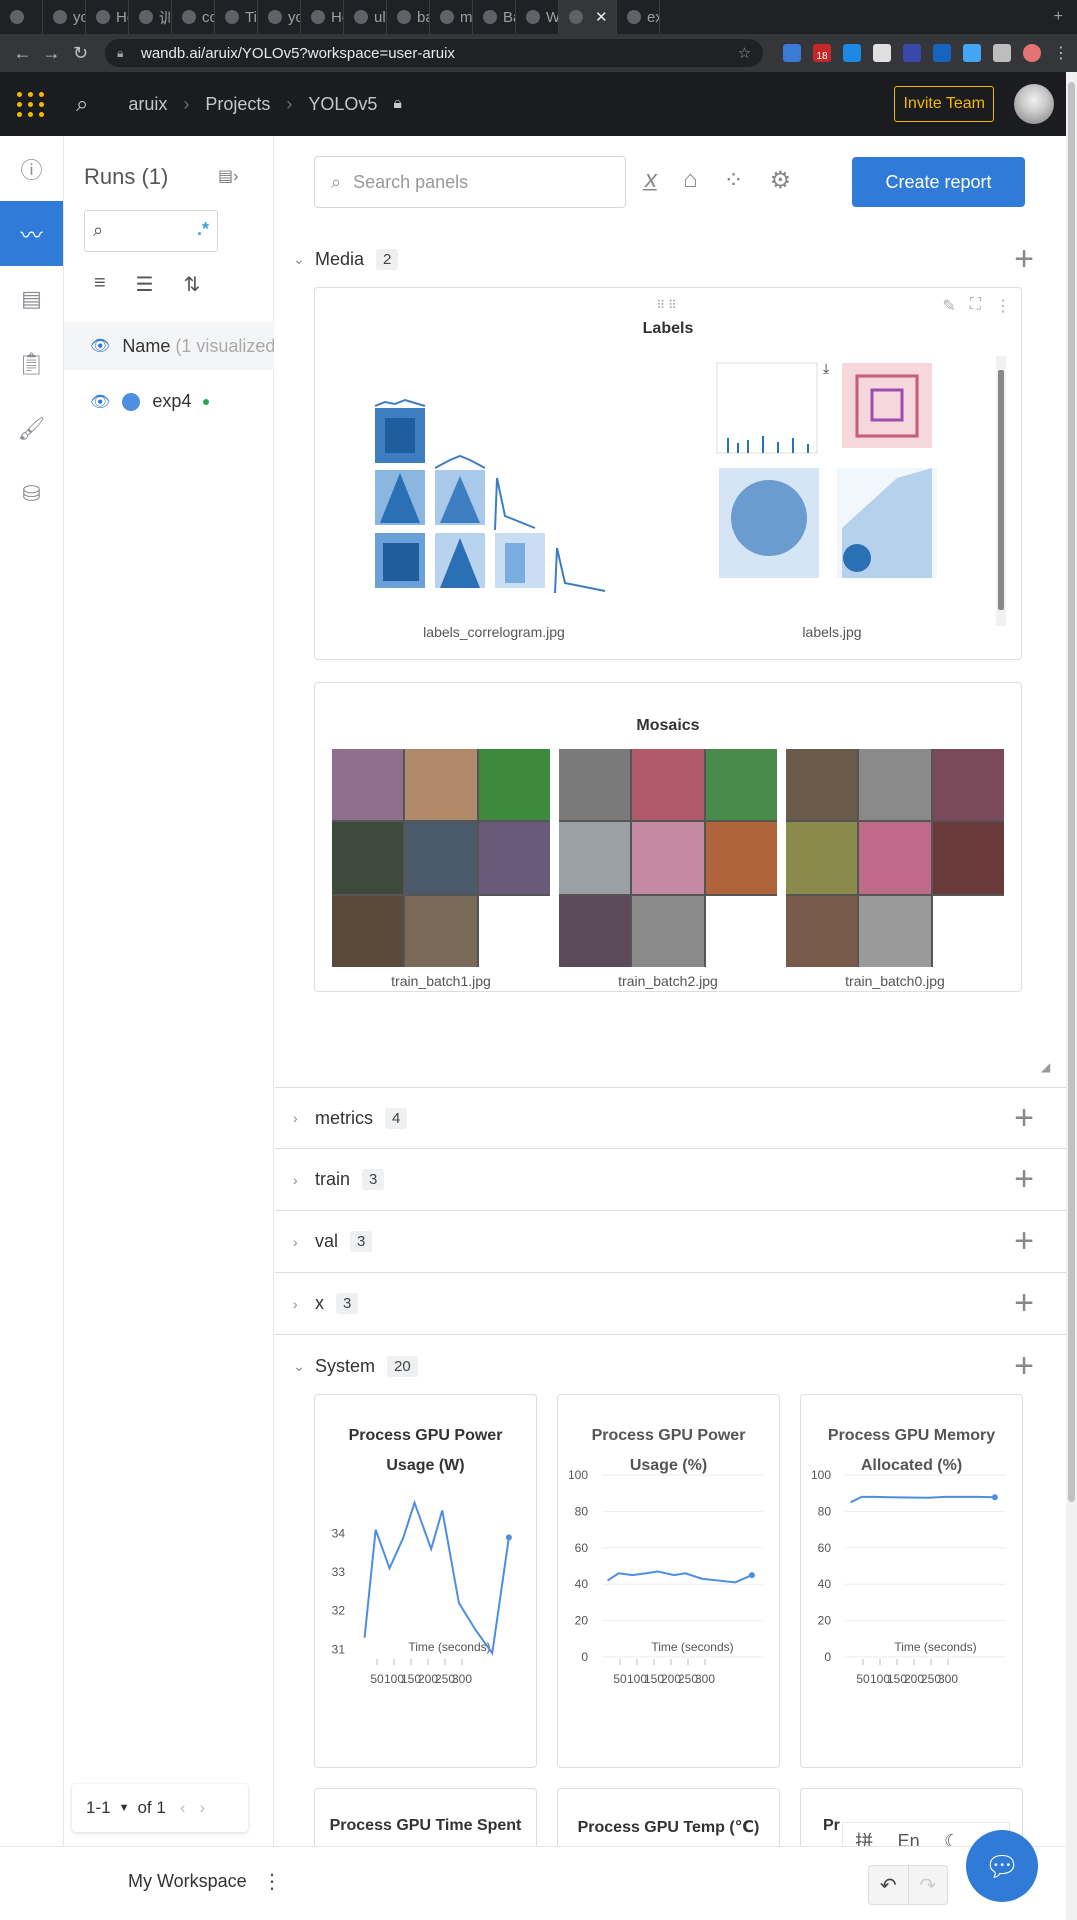  Describe the element at coordinates (365, 17) in the screenshot. I see `browser-tab: ult` at that location.